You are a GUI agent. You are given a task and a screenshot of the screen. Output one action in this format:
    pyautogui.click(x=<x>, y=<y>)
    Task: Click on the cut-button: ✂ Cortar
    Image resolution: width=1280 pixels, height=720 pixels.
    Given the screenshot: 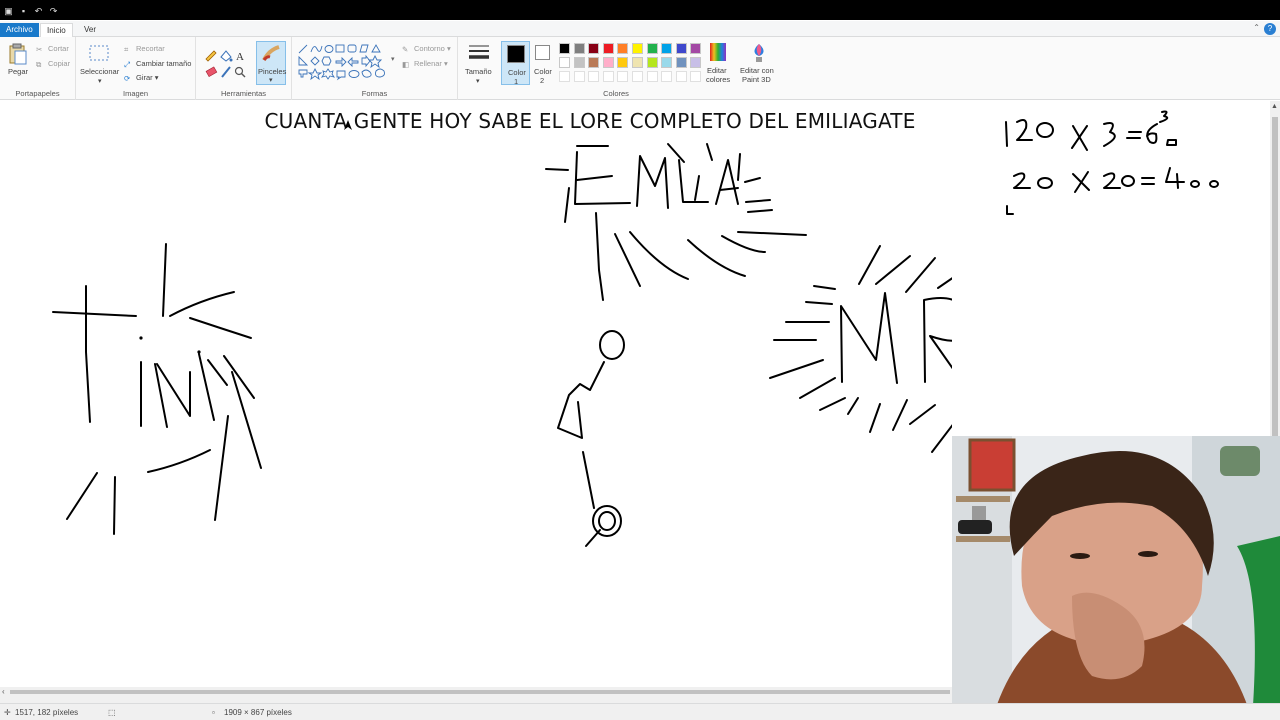 What is the action you would take?
    pyautogui.click(x=52, y=49)
    